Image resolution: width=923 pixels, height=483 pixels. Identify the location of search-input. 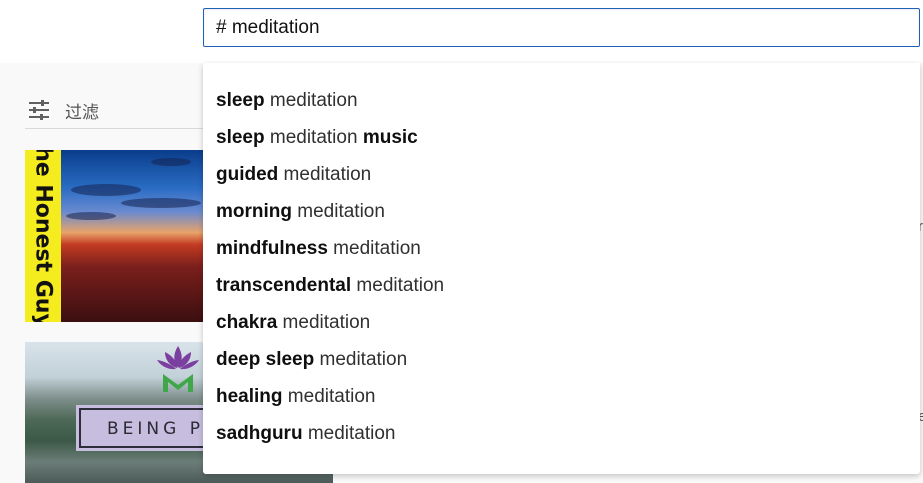
(561, 27).